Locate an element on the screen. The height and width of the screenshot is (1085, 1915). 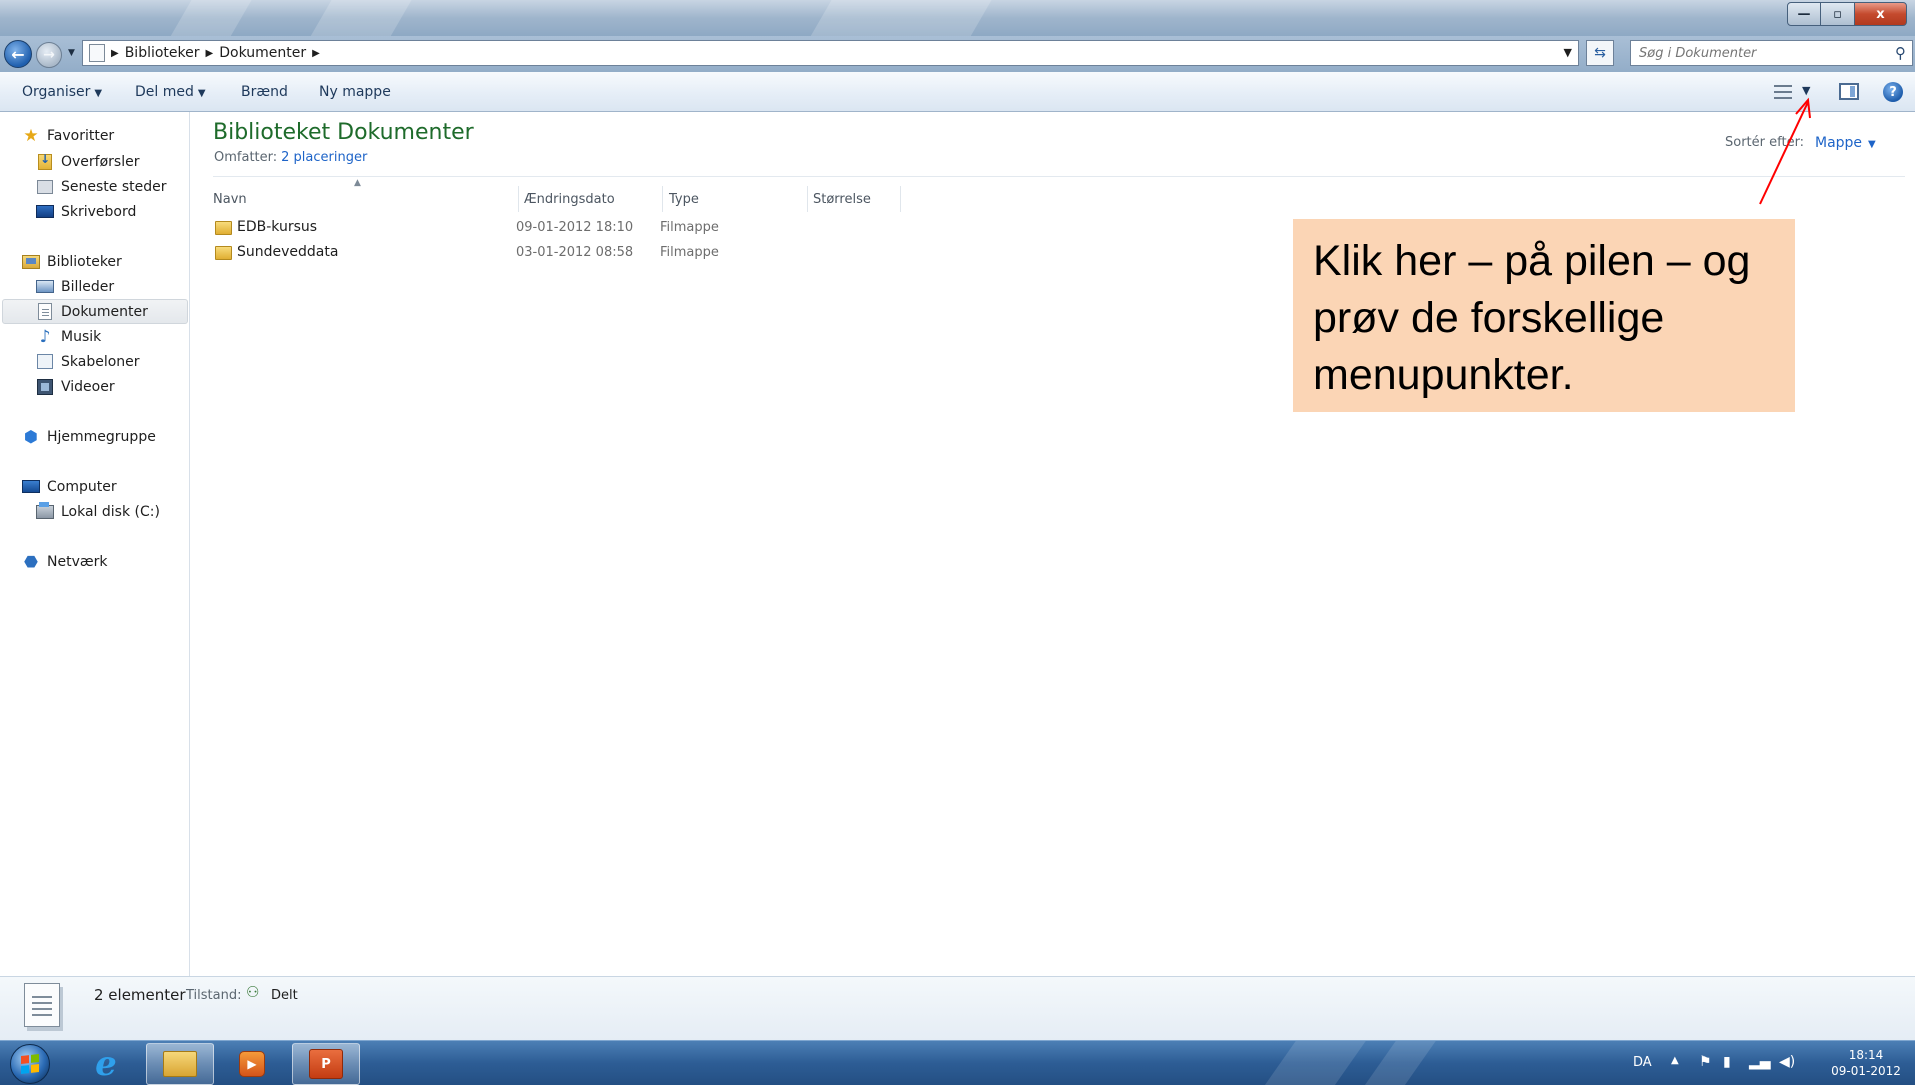
nav-computer-label: Computer is located at coordinates (82, 486).